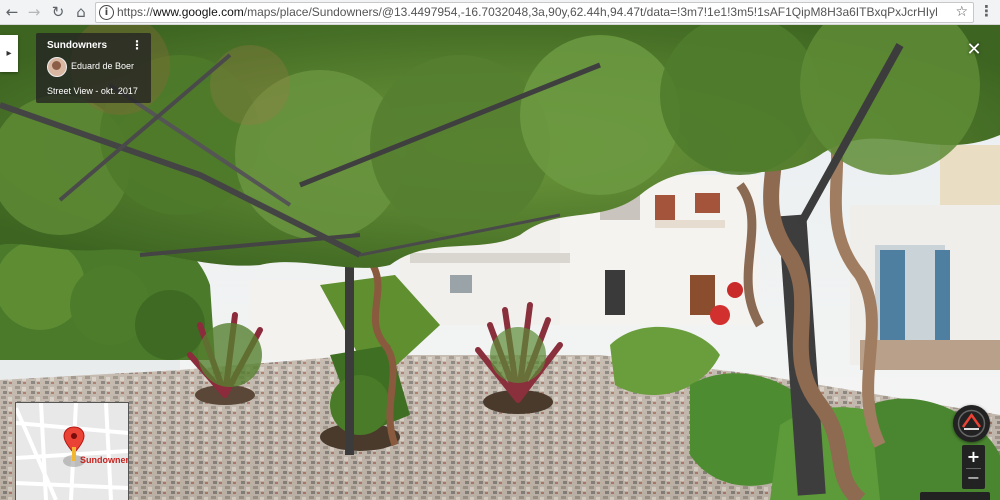 Image resolution: width=1000 pixels, height=500 pixels. What do you see at coordinates (102, 66) in the screenshot?
I see `author-name: Eduard de Boer` at bounding box center [102, 66].